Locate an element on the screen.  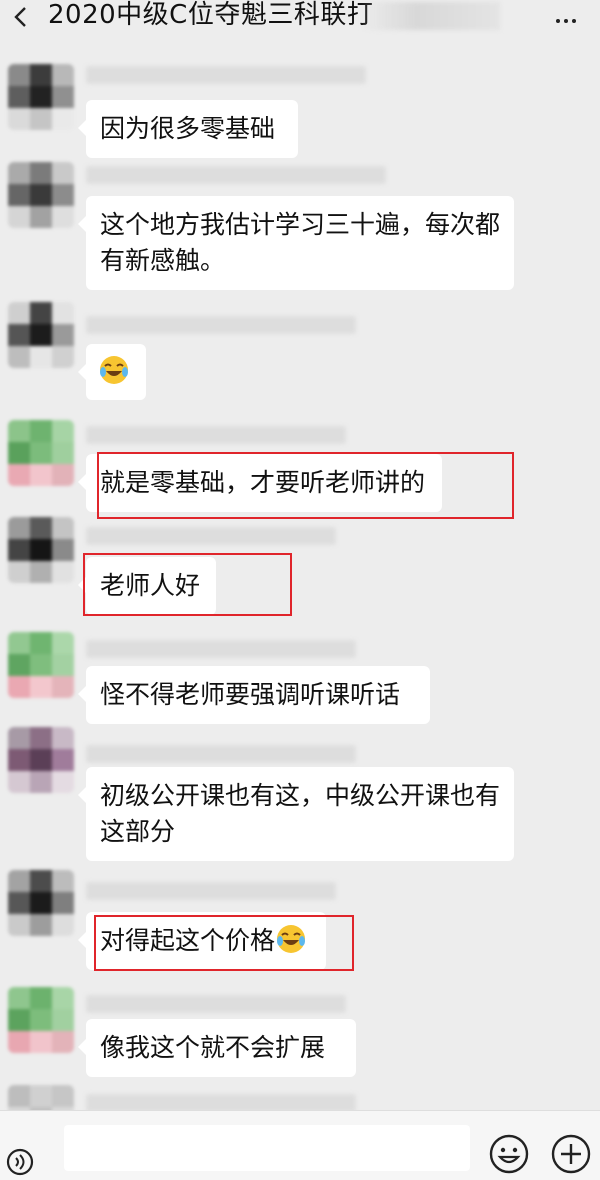
laughing-crying-emoji-icon is located at coordinates (114, 370).